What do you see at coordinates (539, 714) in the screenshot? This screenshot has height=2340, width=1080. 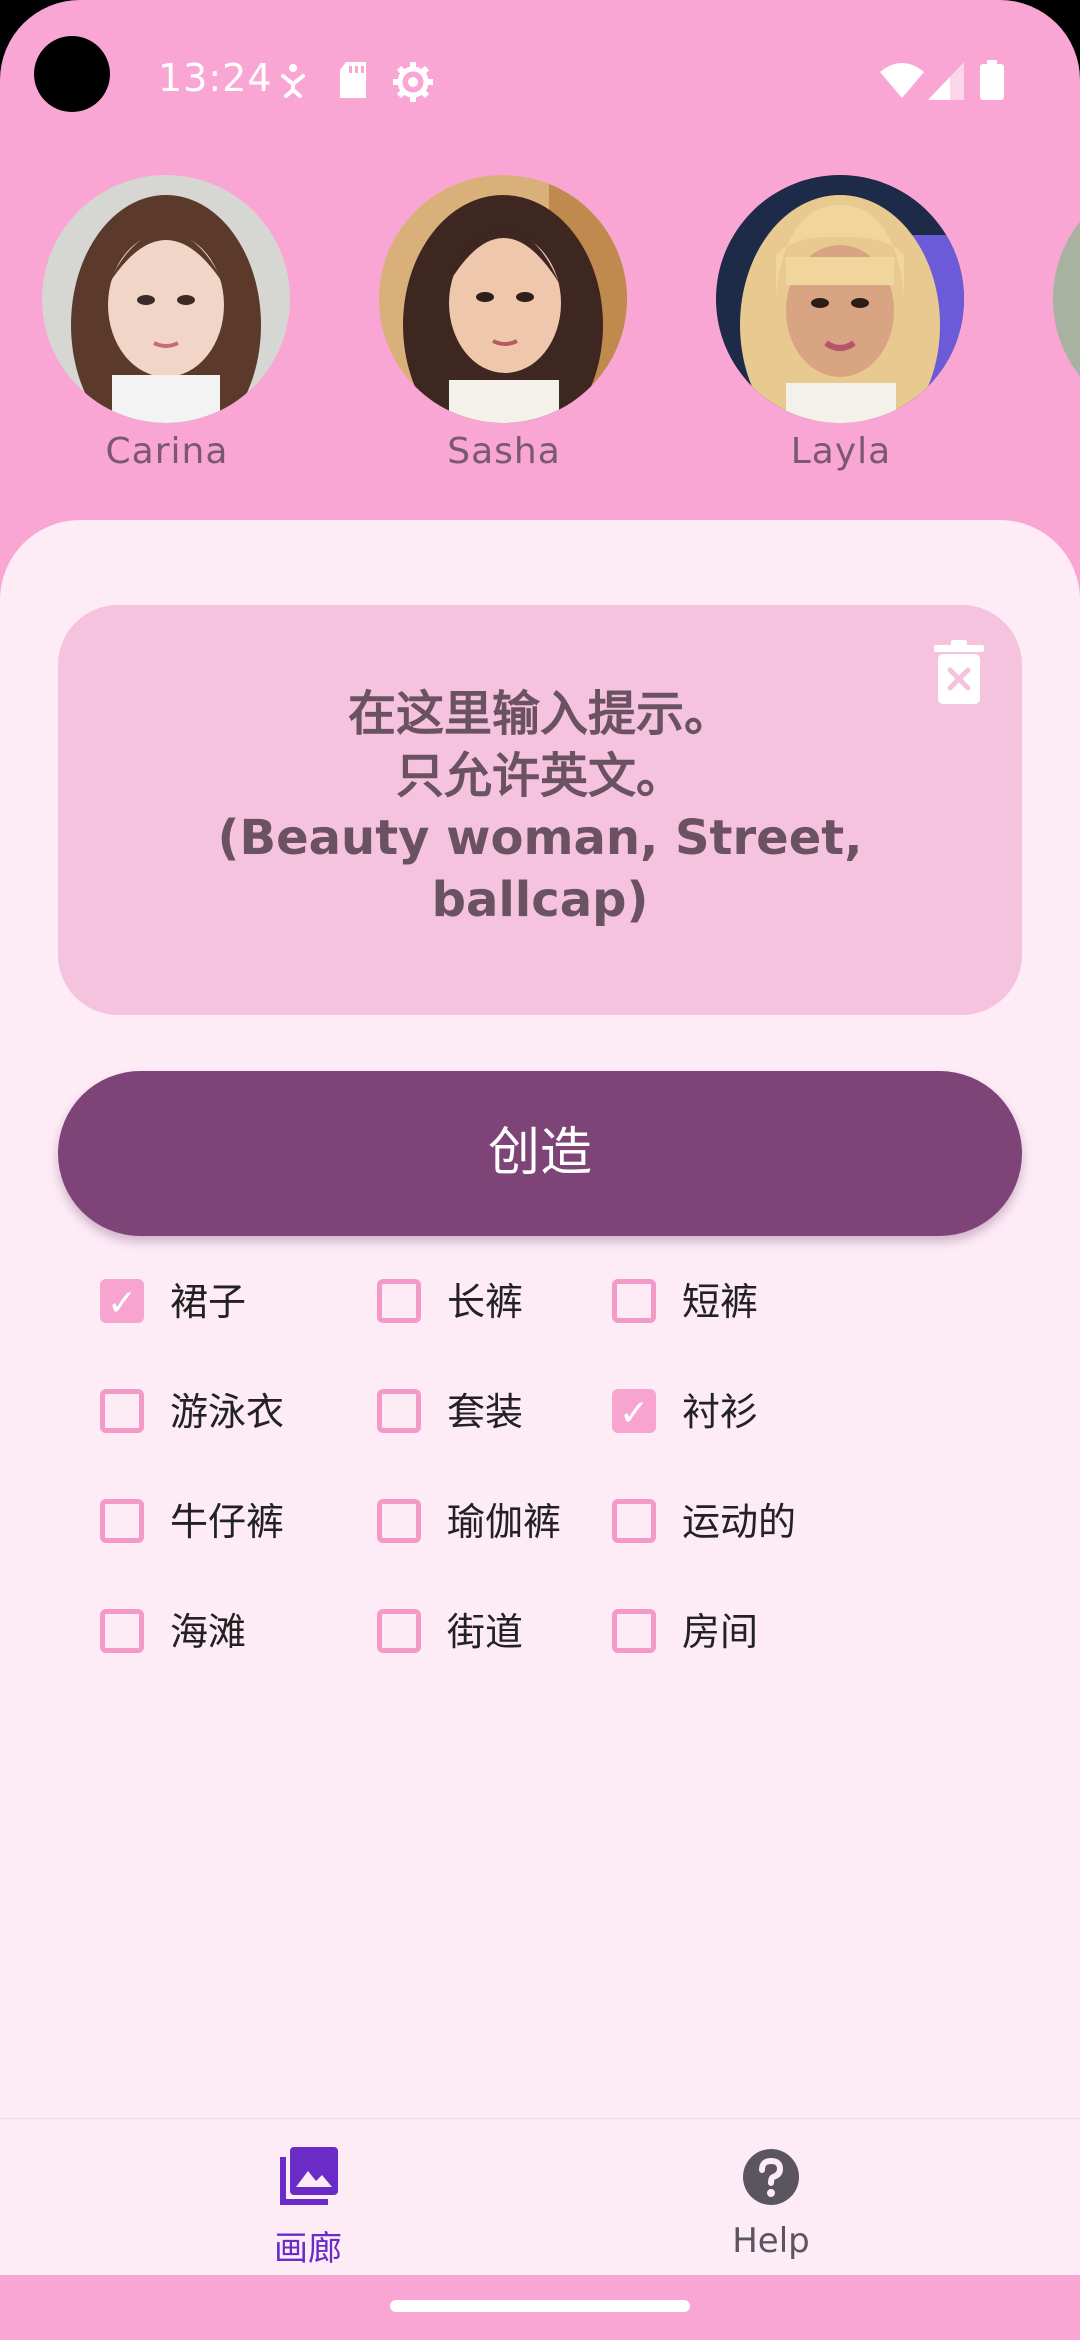 I see `prompt-line: 在这里输入提示。` at bounding box center [539, 714].